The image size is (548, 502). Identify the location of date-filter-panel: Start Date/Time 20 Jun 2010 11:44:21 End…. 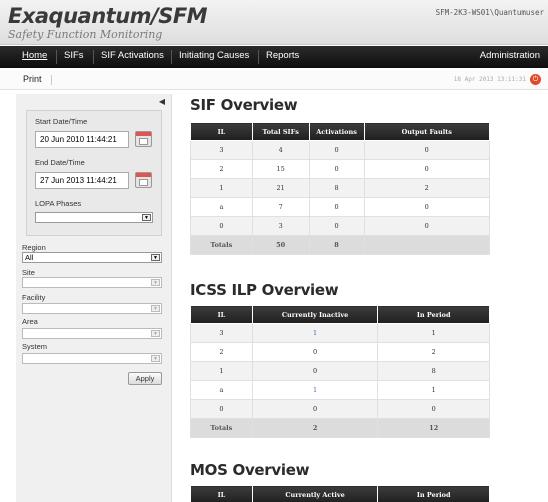
(94, 173).